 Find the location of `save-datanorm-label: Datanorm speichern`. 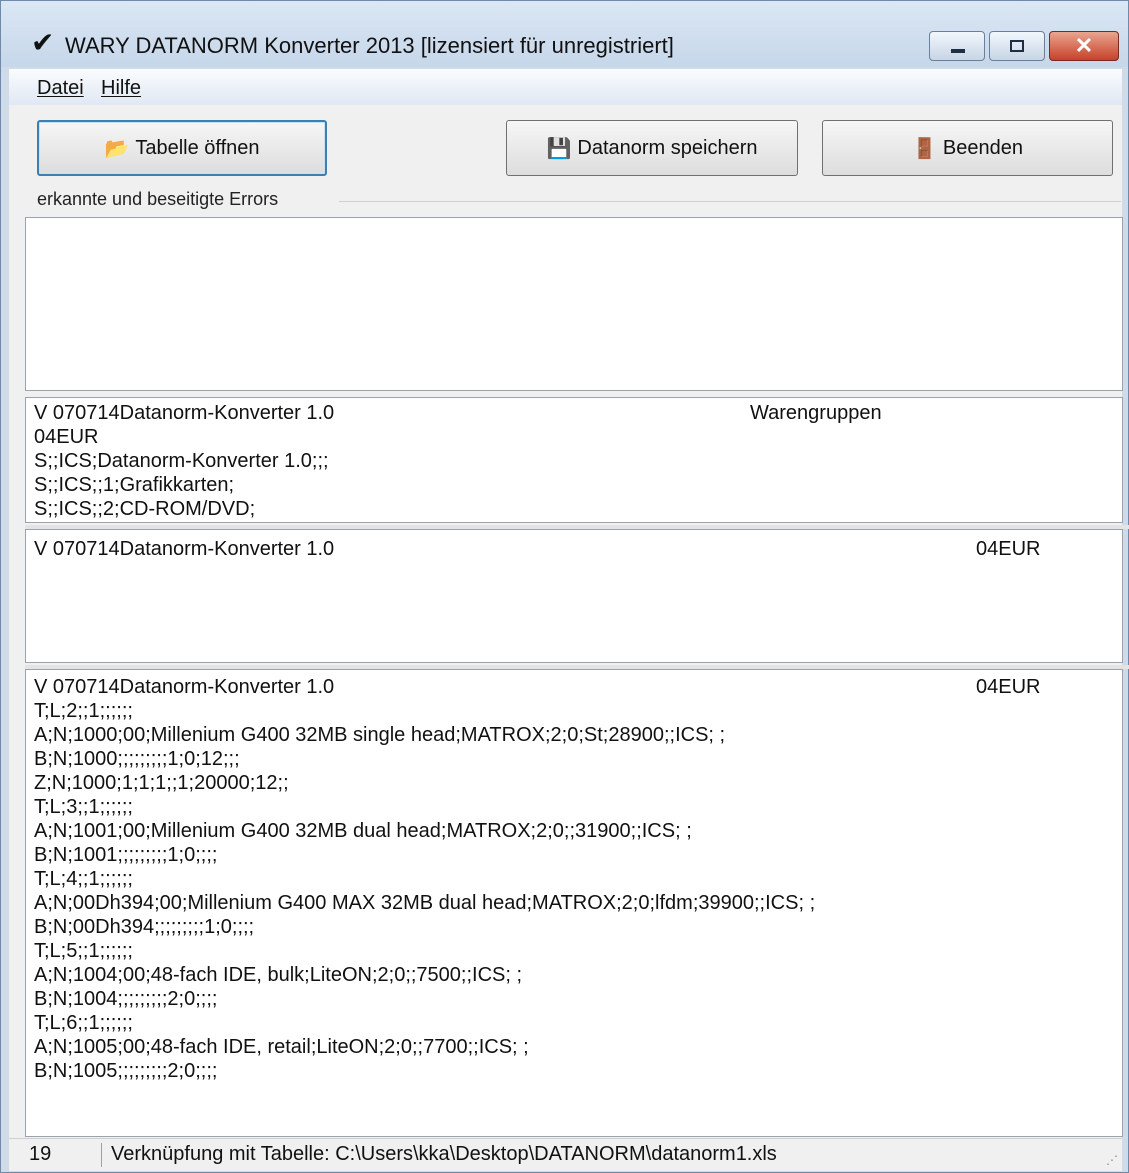

save-datanorm-label: Datanorm speichern is located at coordinates (667, 147).